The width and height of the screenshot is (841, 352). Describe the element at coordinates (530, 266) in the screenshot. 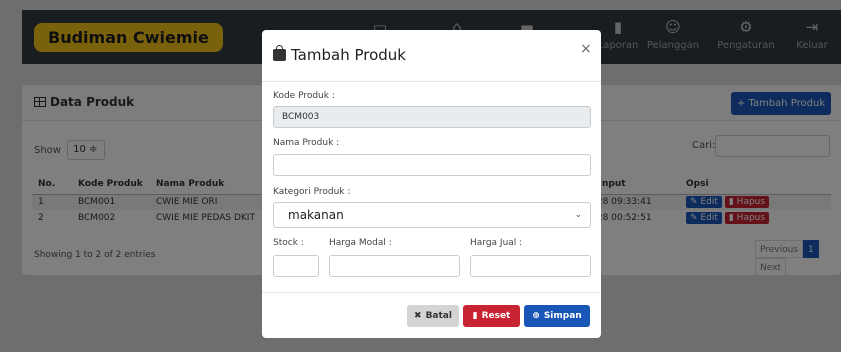

I see `harga-jual-field` at that location.